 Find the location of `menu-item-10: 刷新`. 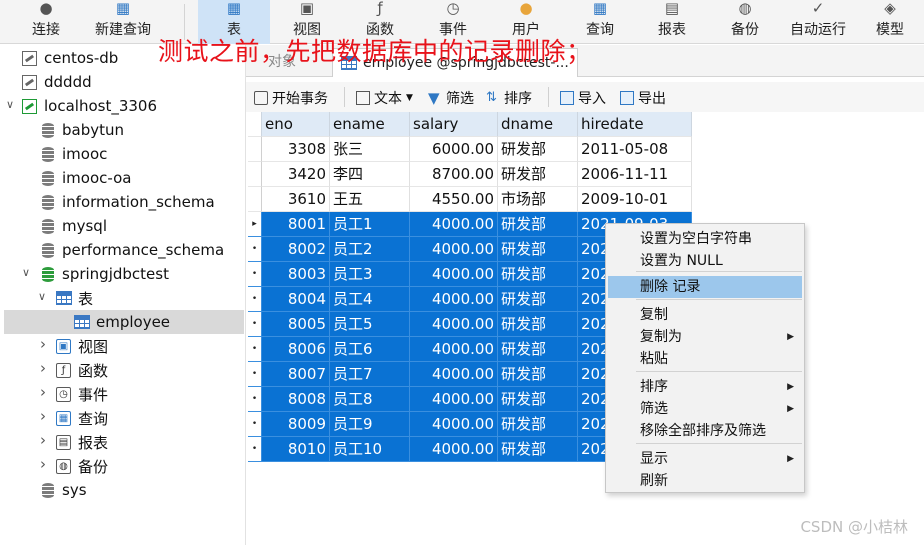

menu-item-10: 刷新 is located at coordinates (705, 481).